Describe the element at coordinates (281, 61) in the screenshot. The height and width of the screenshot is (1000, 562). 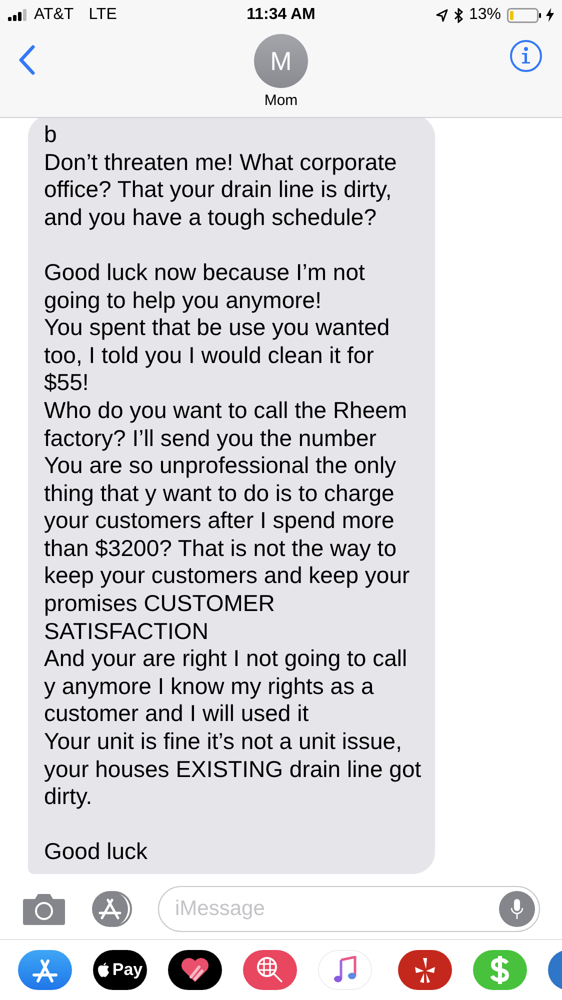
I see `contact-avatar: M` at that location.